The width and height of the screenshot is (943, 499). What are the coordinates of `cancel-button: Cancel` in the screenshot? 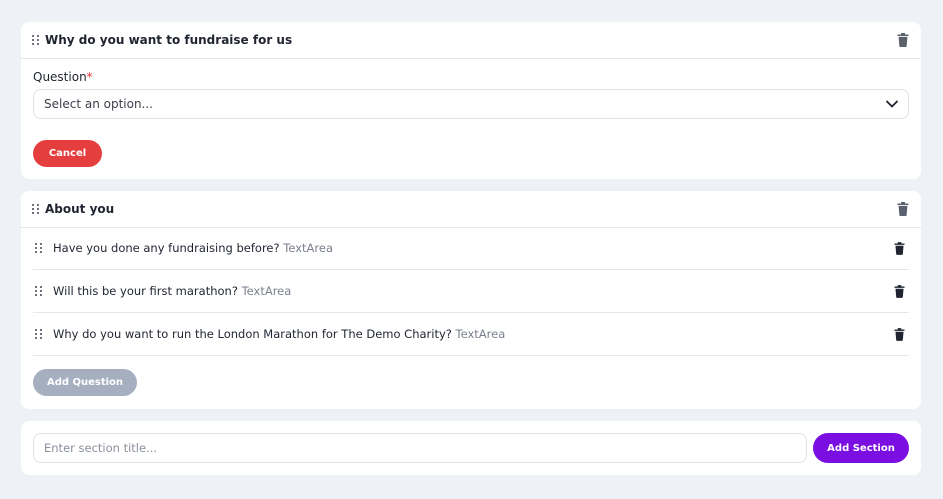 It's located at (67, 153).